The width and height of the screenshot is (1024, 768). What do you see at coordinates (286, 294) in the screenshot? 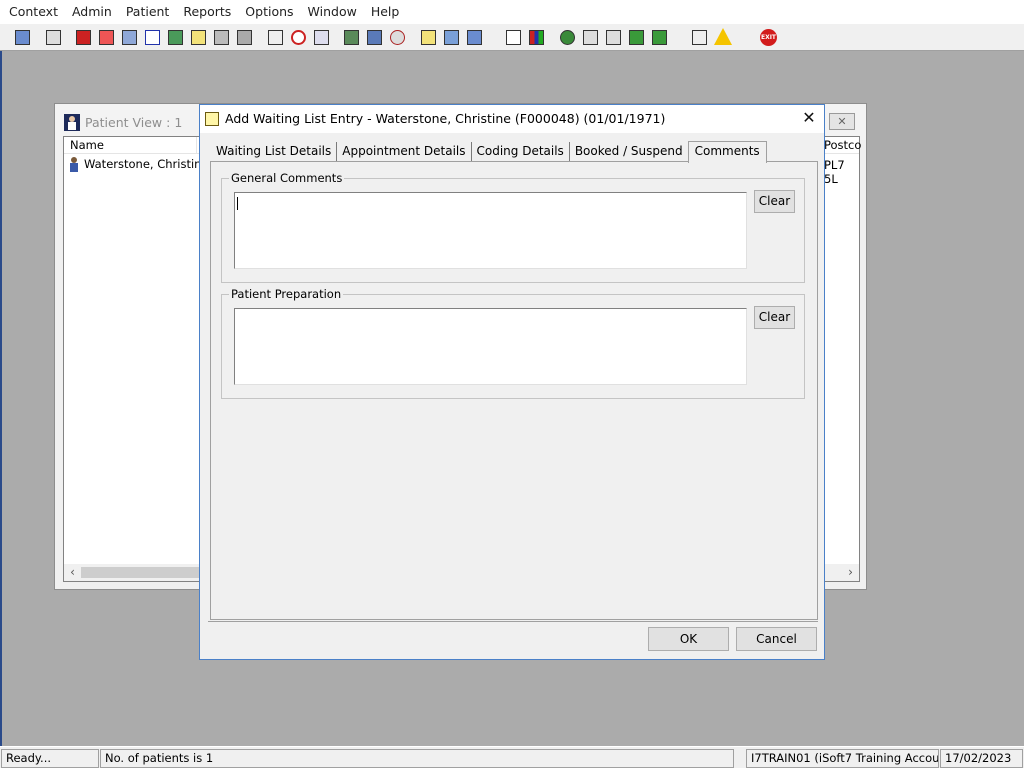
I see `patient-preparation-label: Patient Preparation` at bounding box center [286, 294].